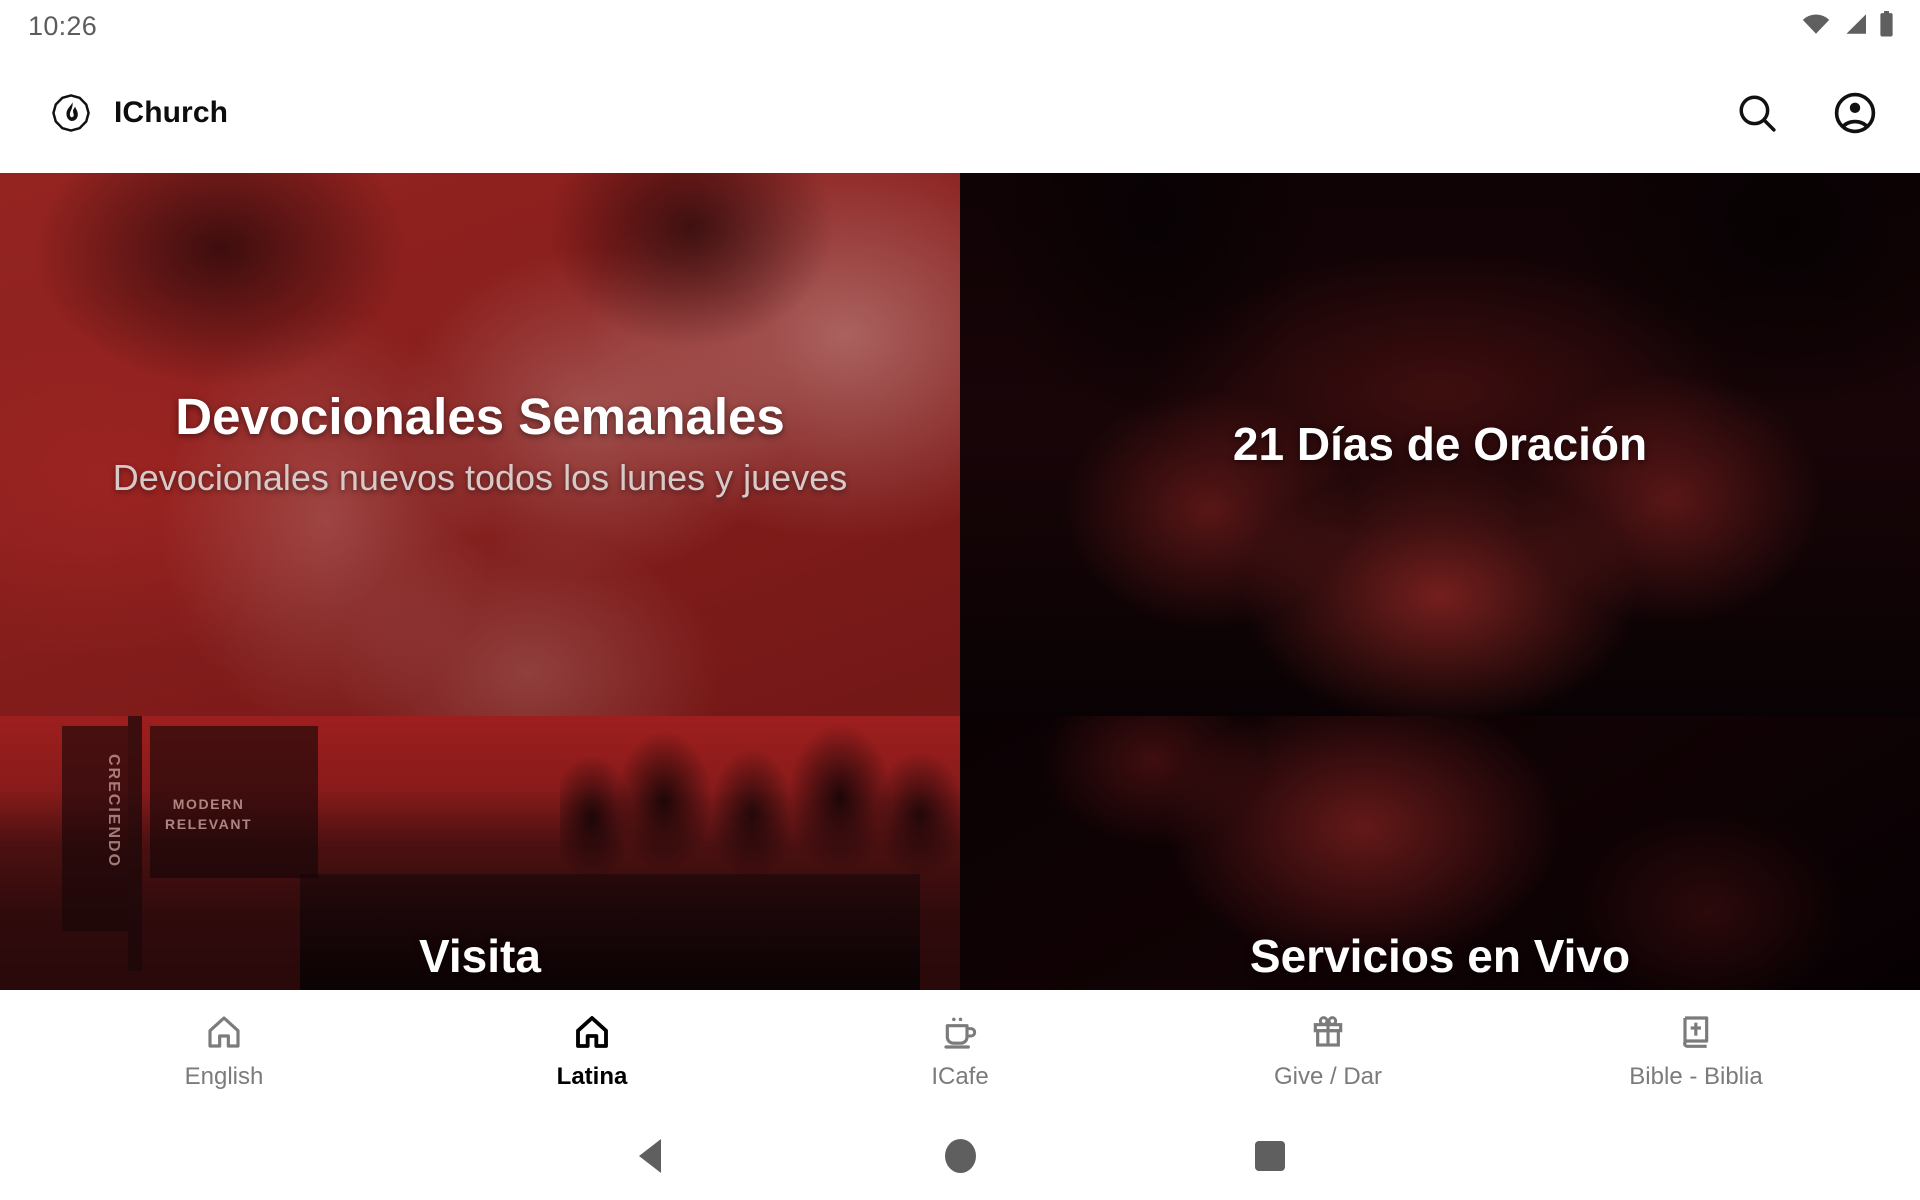 The image size is (1920, 1200). I want to click on status-bar: 10:26, so click(960, 26).